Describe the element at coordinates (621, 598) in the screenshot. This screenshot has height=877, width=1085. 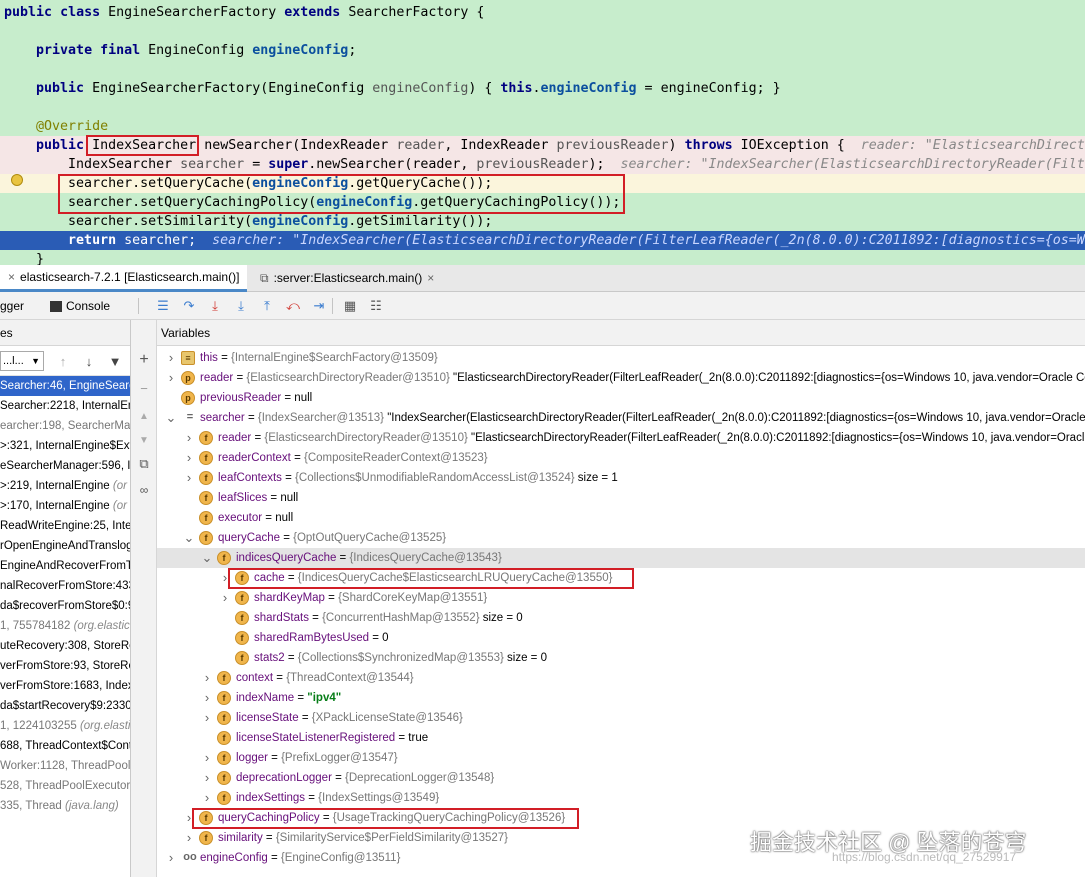
I see `variable-row: › f shardKeyMap = {ShardCoreKeyMap@13551}` at that location.